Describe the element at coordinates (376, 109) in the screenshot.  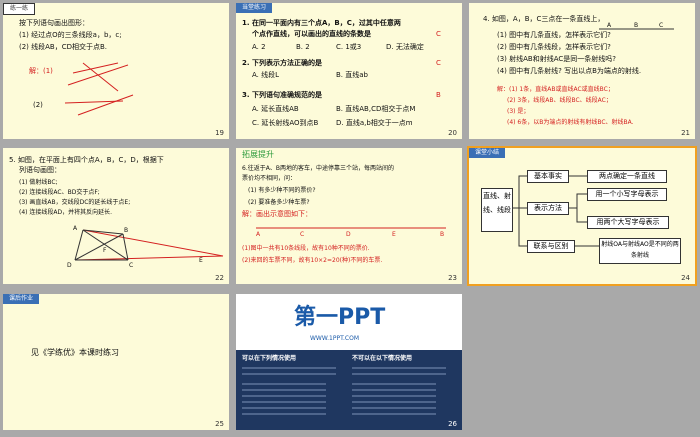
I see `option: B. 直线AB,CD相交于点M` at that location.